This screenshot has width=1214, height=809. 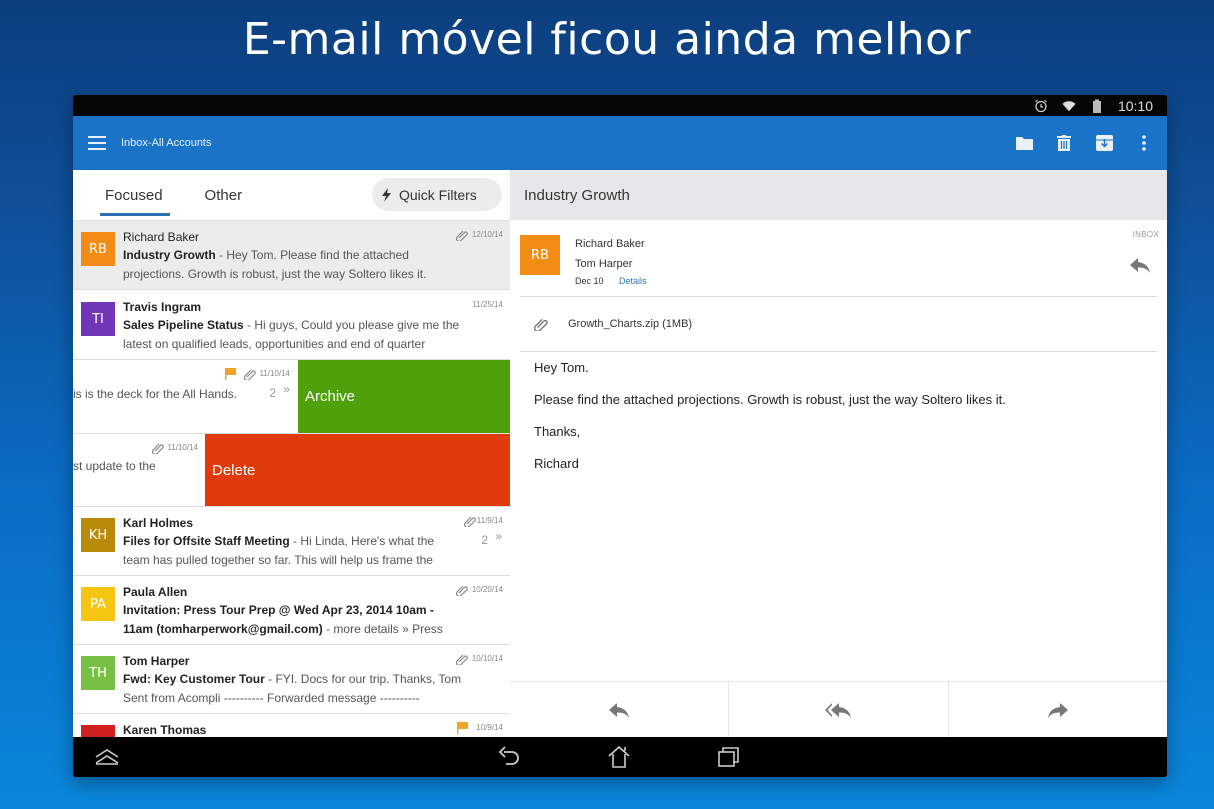 I want to click on quick-filters-button: Quick Filters, so click(x=437, y=194).